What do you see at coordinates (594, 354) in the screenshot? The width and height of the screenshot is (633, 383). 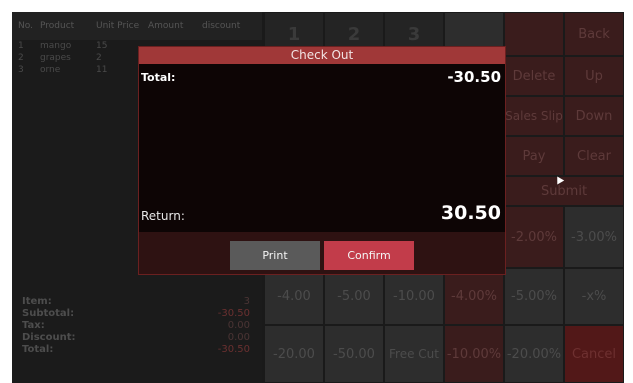 I see `cancel-button: Cancel` at bounding box center [594, 354].